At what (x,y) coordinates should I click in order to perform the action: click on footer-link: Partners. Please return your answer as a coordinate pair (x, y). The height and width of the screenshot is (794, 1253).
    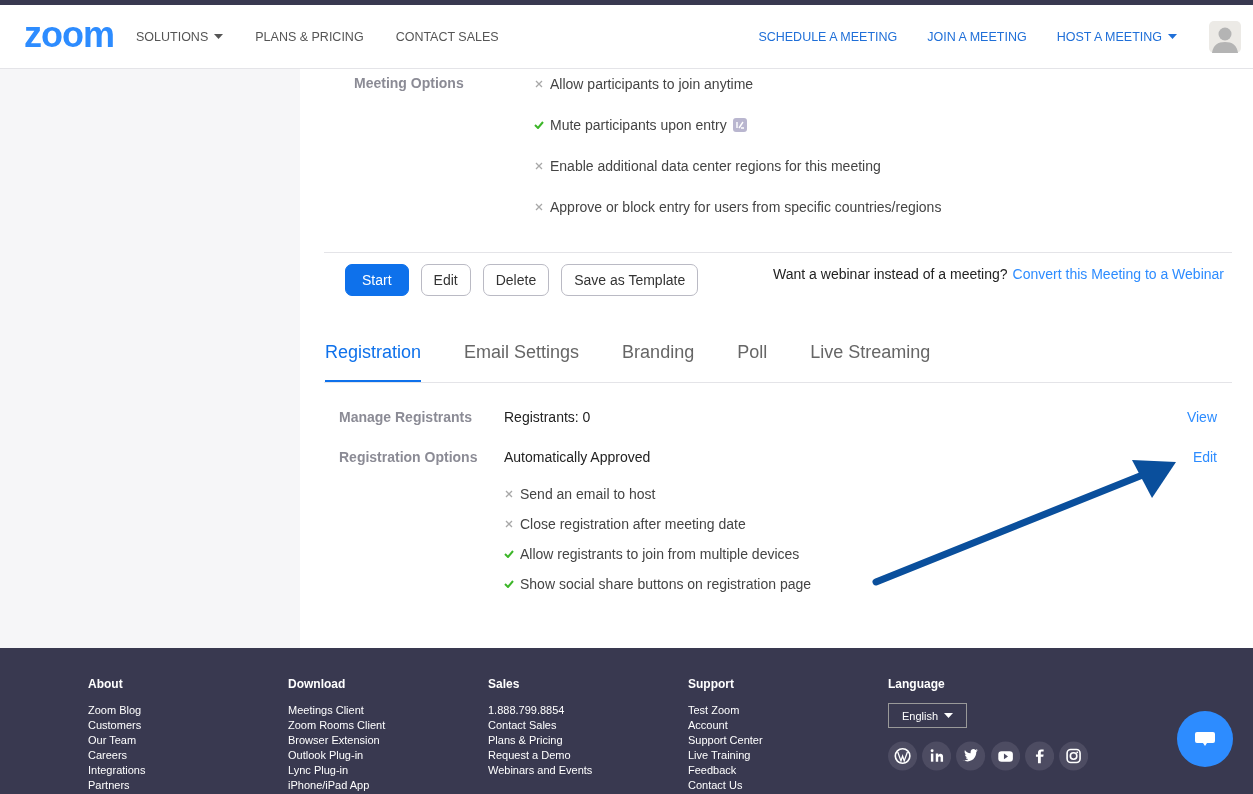
    Looking at the image, I should click on (188, 785).